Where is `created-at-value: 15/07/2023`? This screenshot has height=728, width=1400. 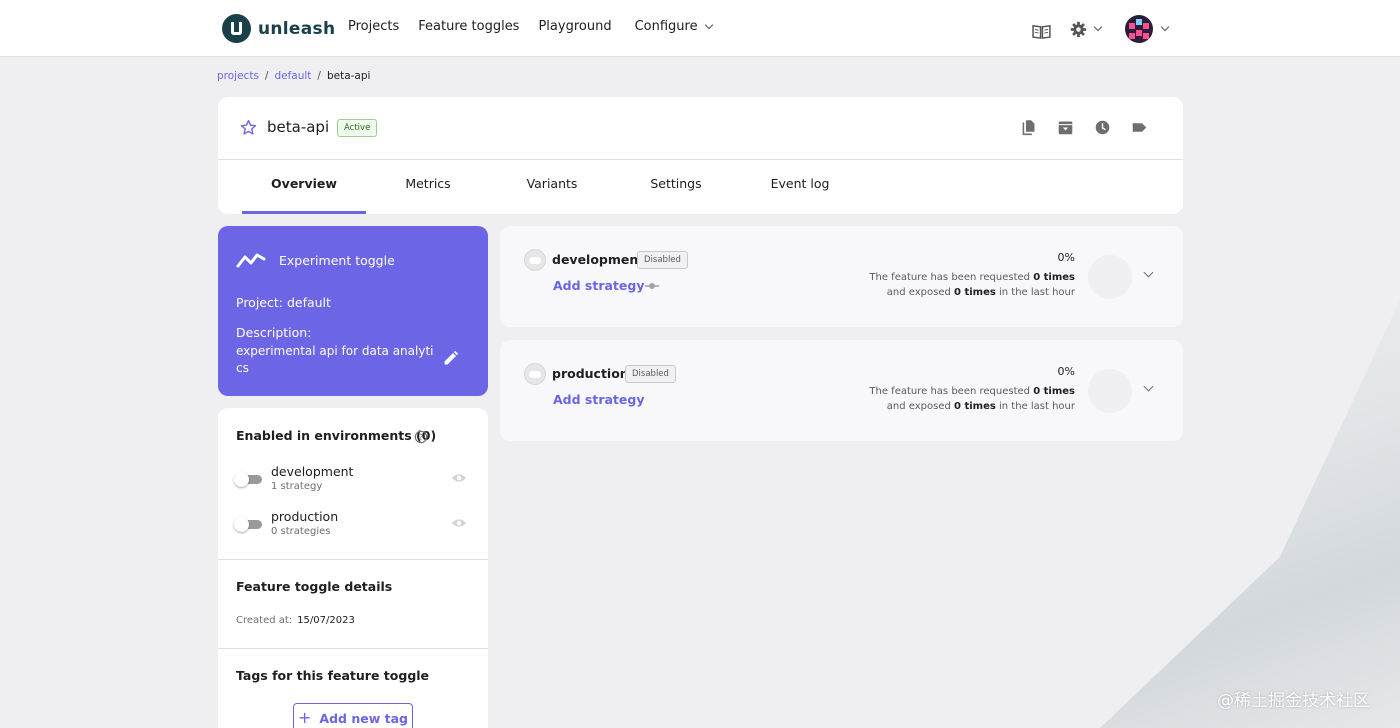 created-at-value: 15/07/2023 is located at coordinates (326, 620).